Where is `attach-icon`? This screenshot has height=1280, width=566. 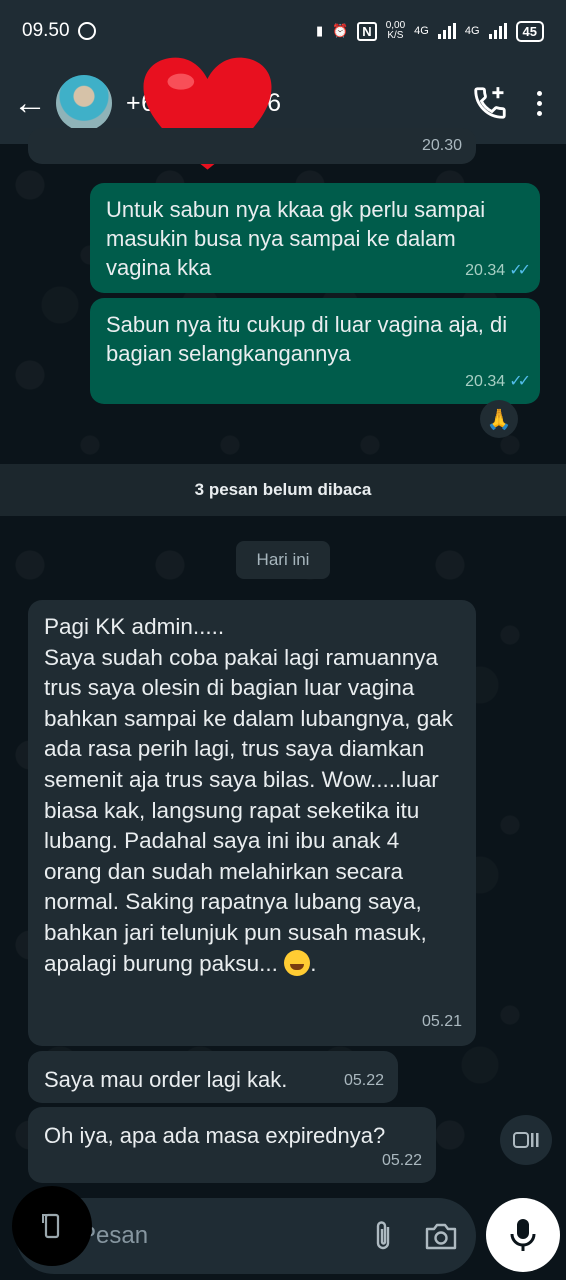
attach-icon is located at coordinates (383, 1236).